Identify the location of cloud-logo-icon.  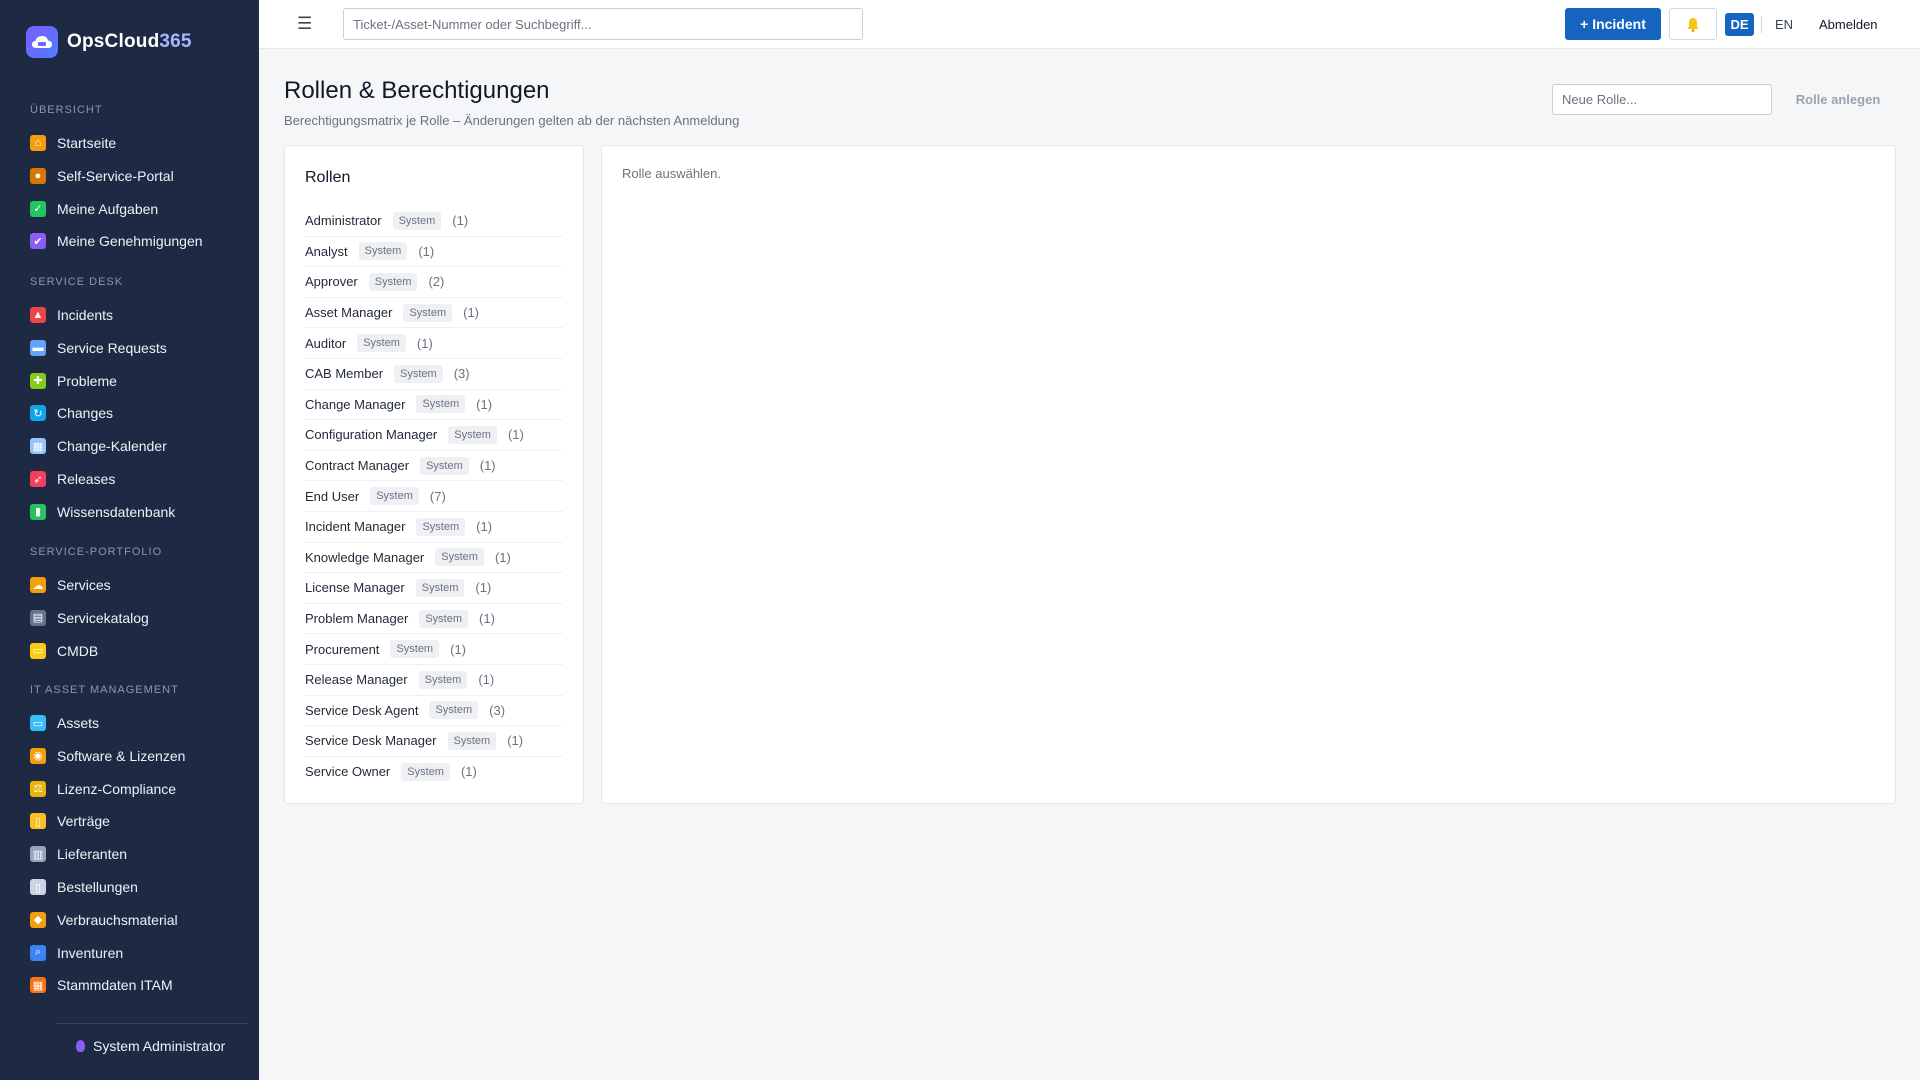
(42, 42).